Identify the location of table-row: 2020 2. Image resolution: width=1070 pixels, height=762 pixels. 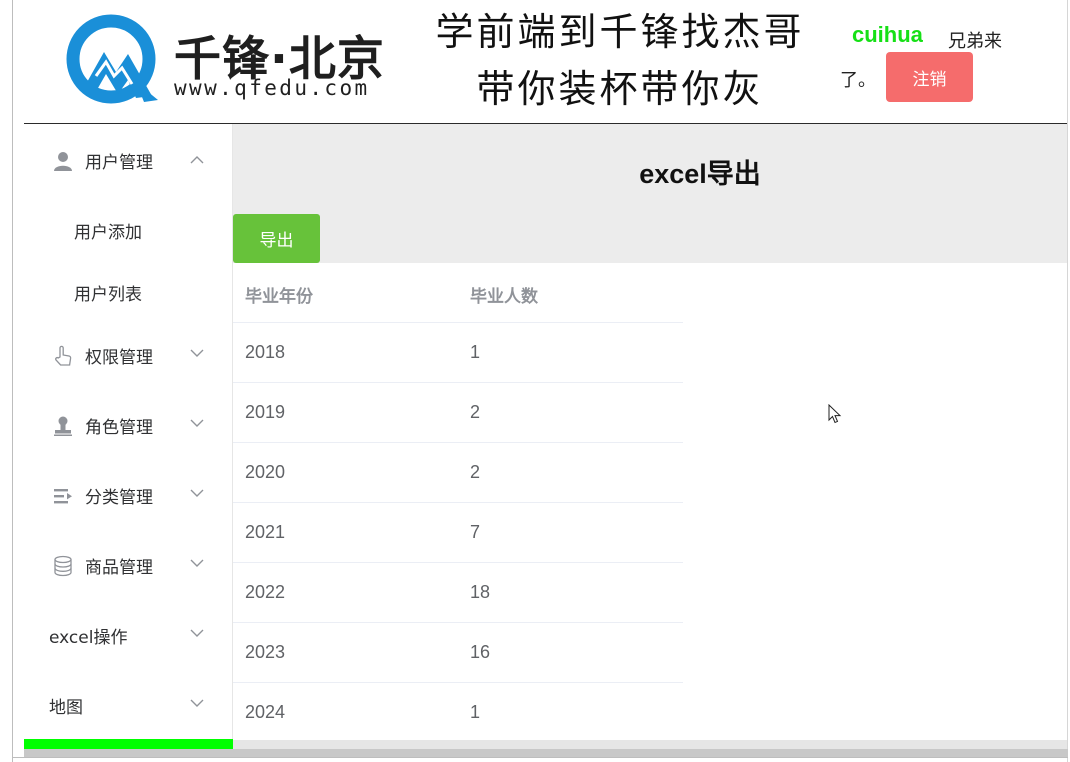
(458, 473).